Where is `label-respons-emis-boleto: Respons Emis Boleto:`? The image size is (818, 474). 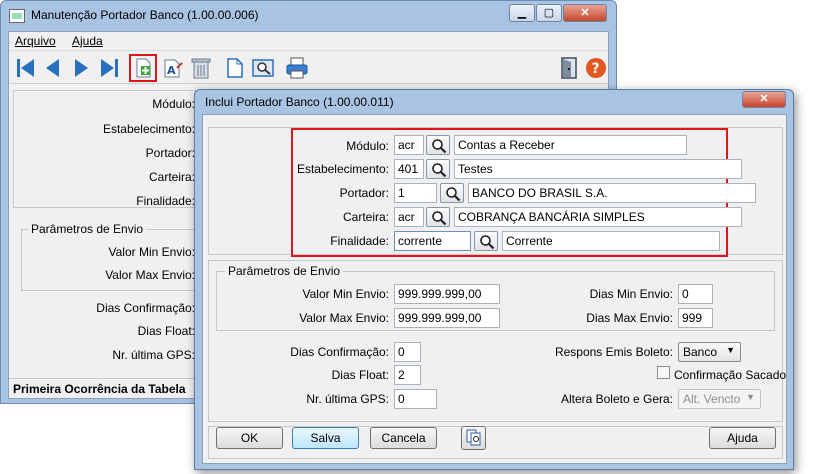
label-respons-emis-boleto: Respons Emis Boleto: is located at coordinates (613, 352).